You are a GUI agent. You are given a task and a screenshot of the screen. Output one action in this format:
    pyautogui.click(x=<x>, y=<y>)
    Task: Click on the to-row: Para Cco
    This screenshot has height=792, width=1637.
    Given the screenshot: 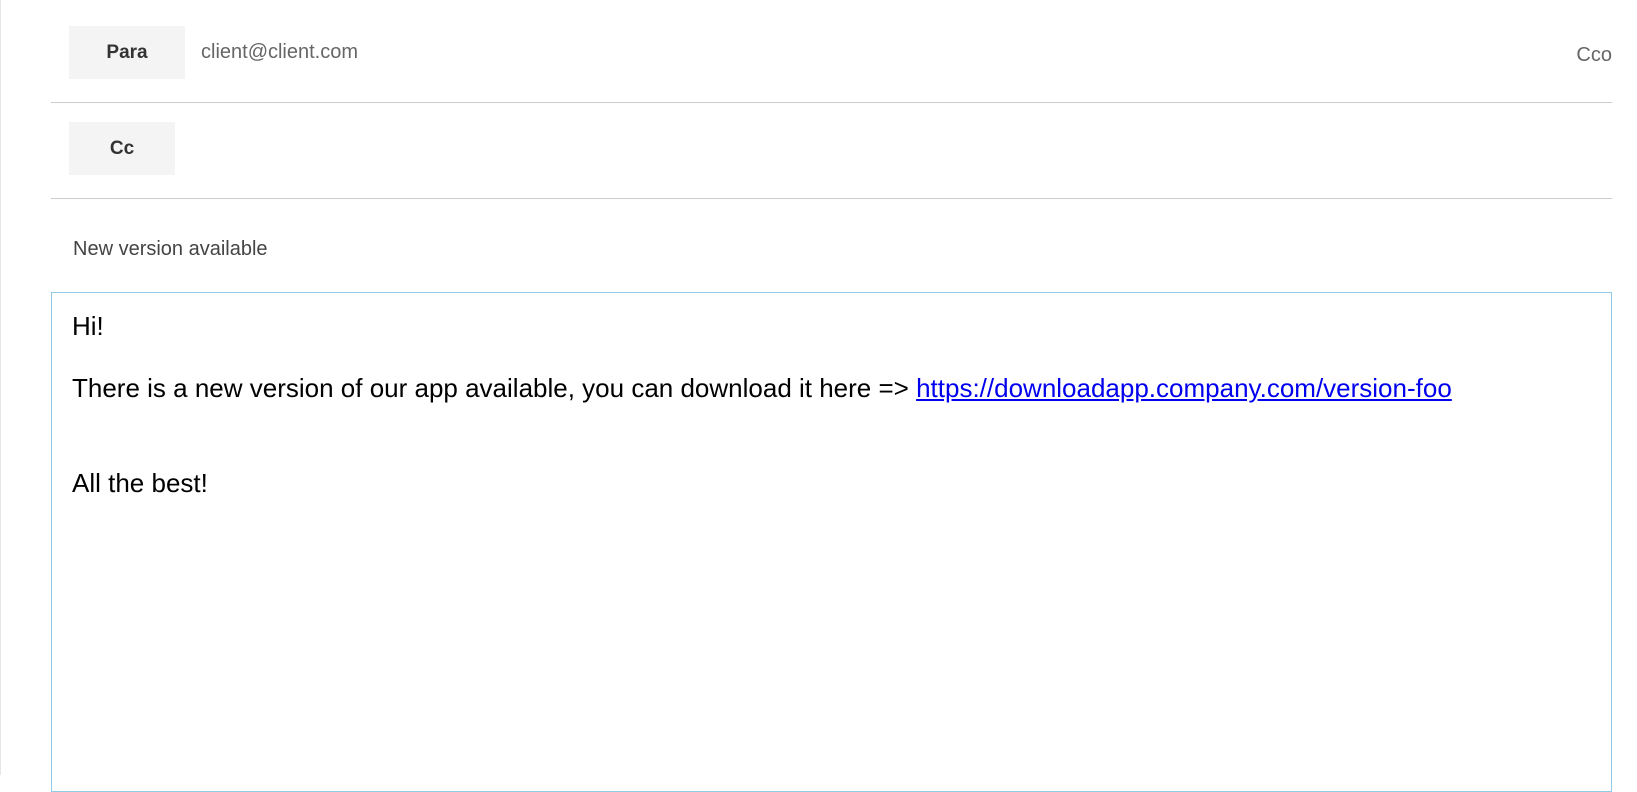 What is the action you would take?
    pyautogui.click(x=831, y=51)
    